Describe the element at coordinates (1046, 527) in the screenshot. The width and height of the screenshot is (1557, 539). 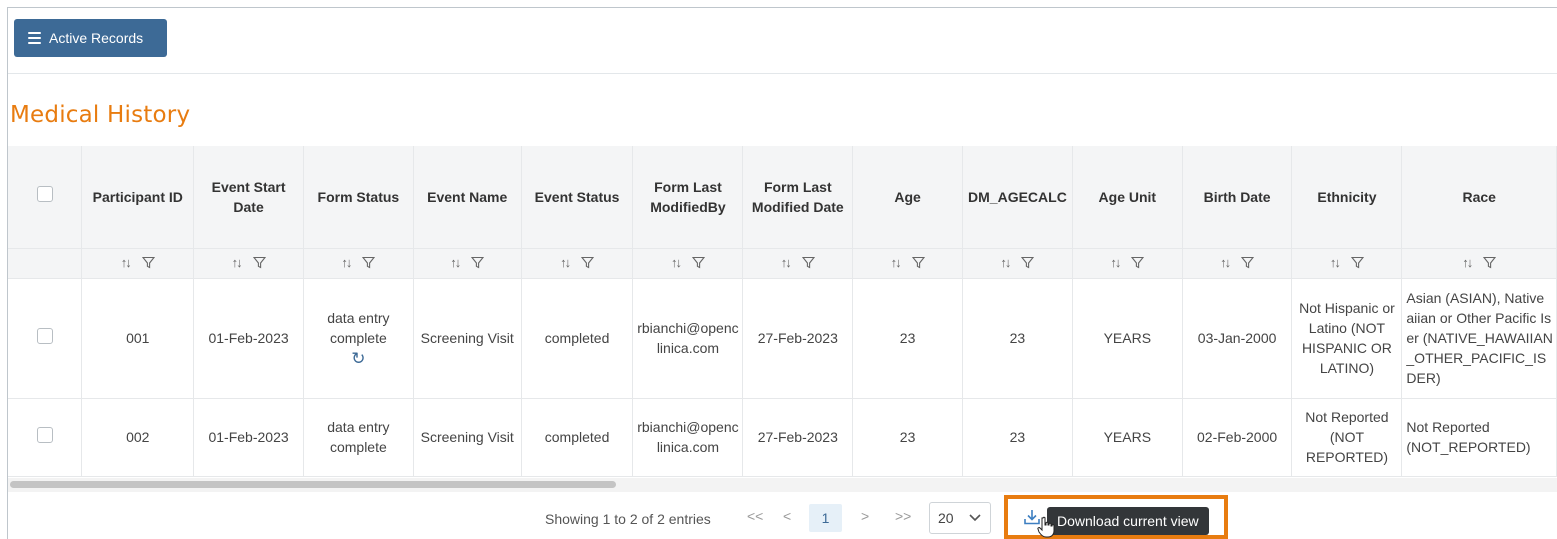
I see `hand-cursor-icon` at that location.